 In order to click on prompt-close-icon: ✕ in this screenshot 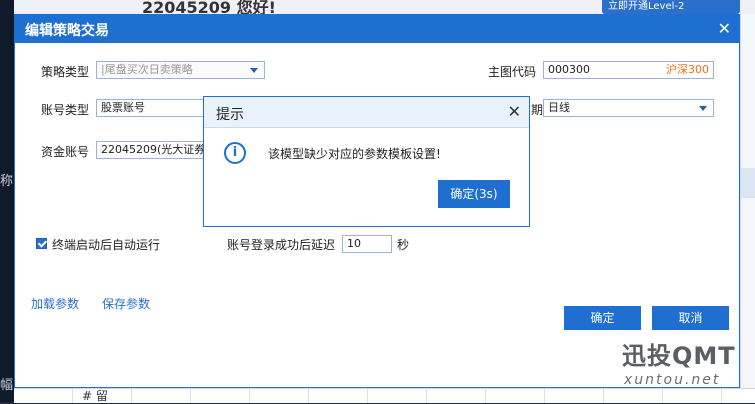, I will do `click(514, 112)`.